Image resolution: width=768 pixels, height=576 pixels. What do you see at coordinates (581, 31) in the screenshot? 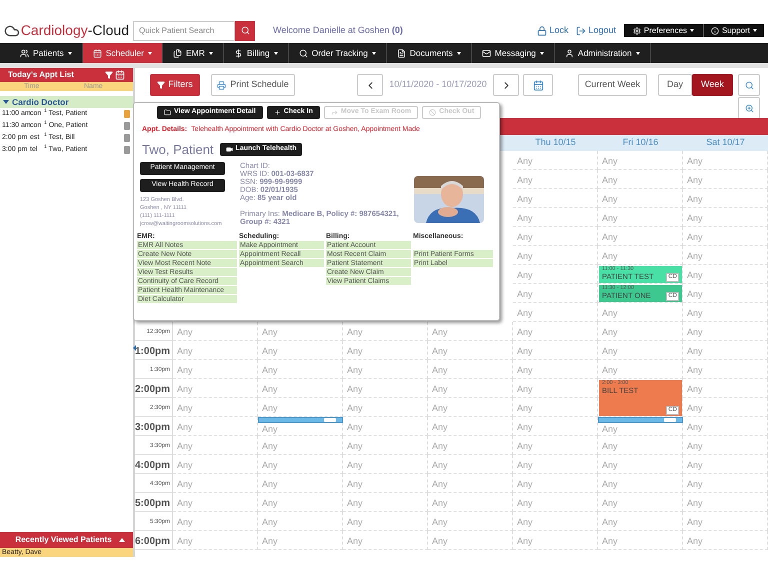
I see `logout-icon` at bounding box center [581, 31].